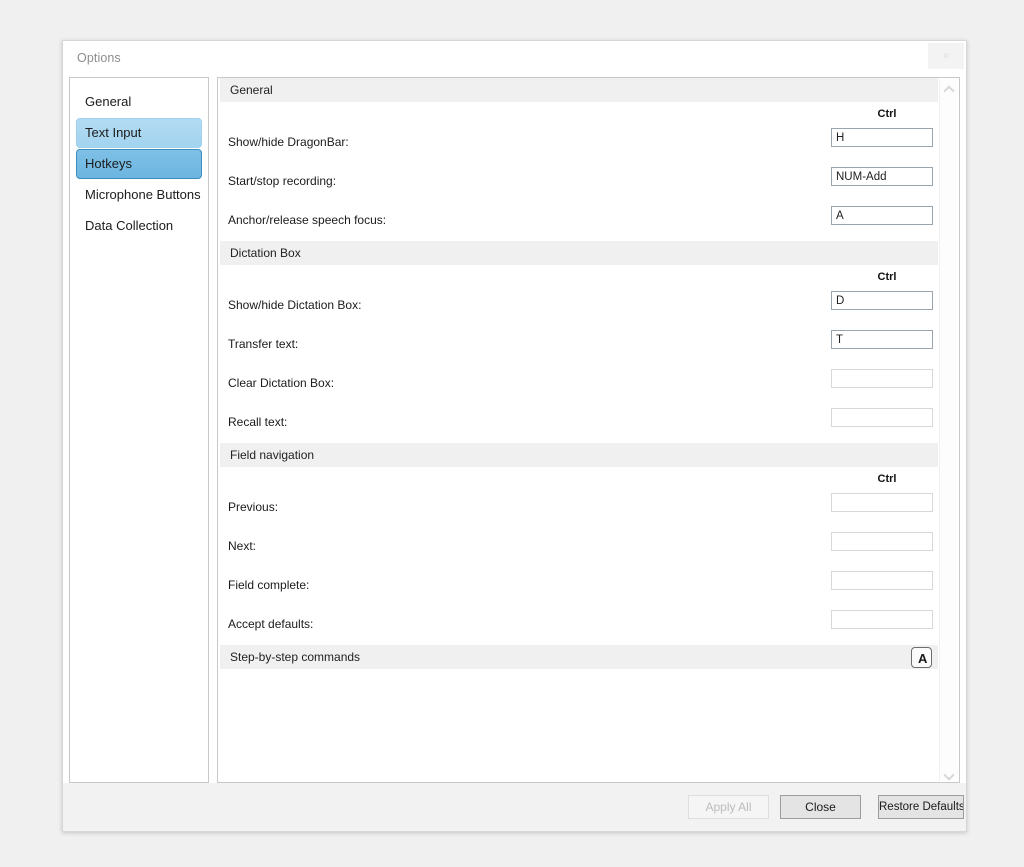 The height and width of the screenshot is (867, 1024). What do you see at coordinates (269, 585) in the screenshot?
I see `hotkey-row-label: Field complete:` at bounding box center [269, 585].